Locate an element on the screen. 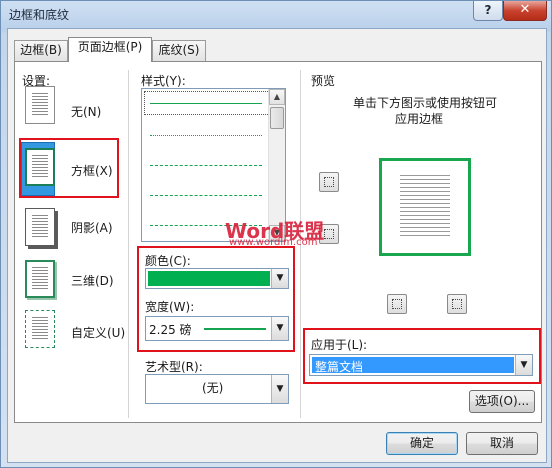  close-button: ✕ is located at coordinates (525, 11).